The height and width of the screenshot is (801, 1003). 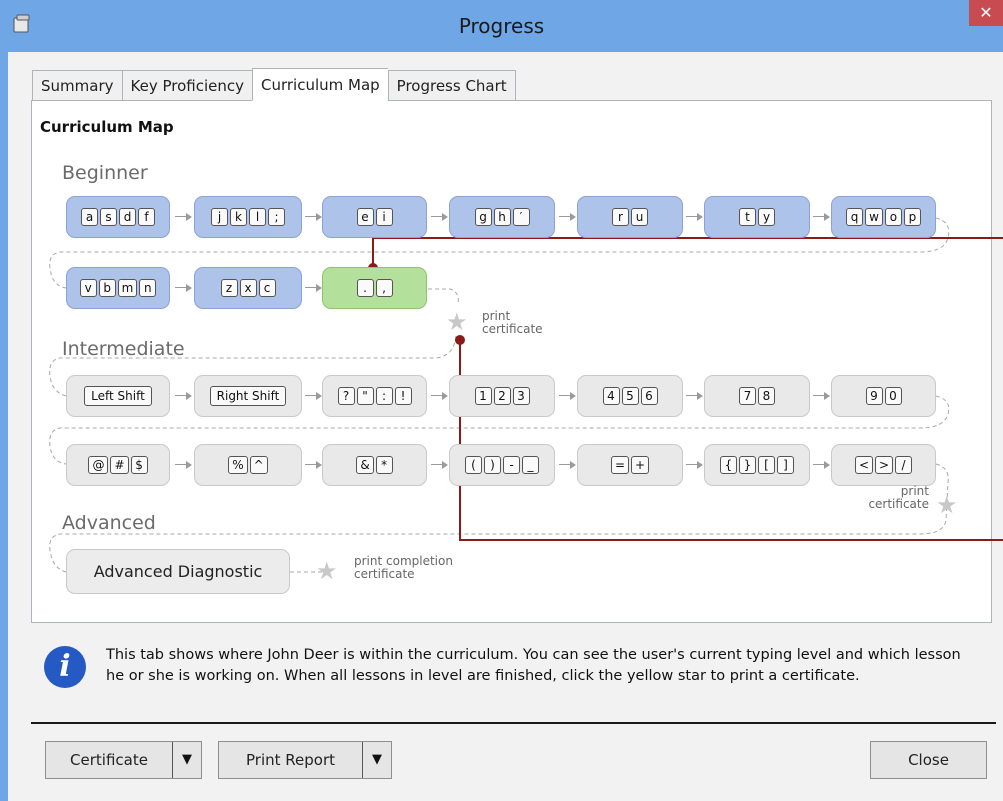 What do you see at coordinates (521, 396) in the screenshot?
I see `key: 3` at bounding box center [521, 396].